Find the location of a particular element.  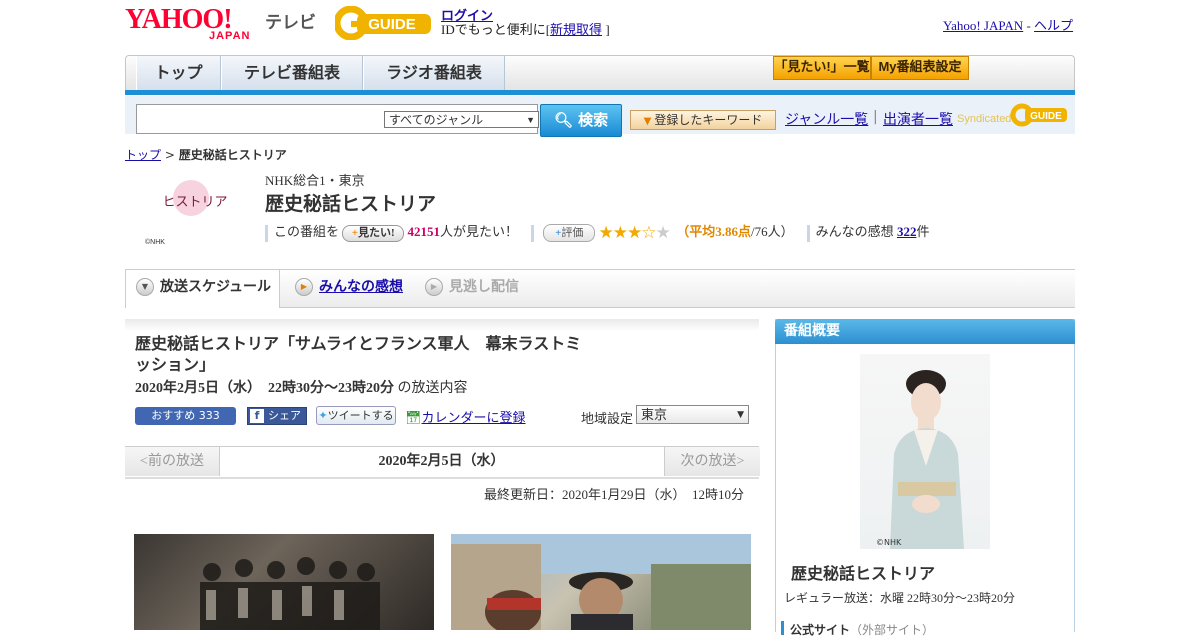

sidebar-header: 番組概要 is located at coordinates (925, 331).